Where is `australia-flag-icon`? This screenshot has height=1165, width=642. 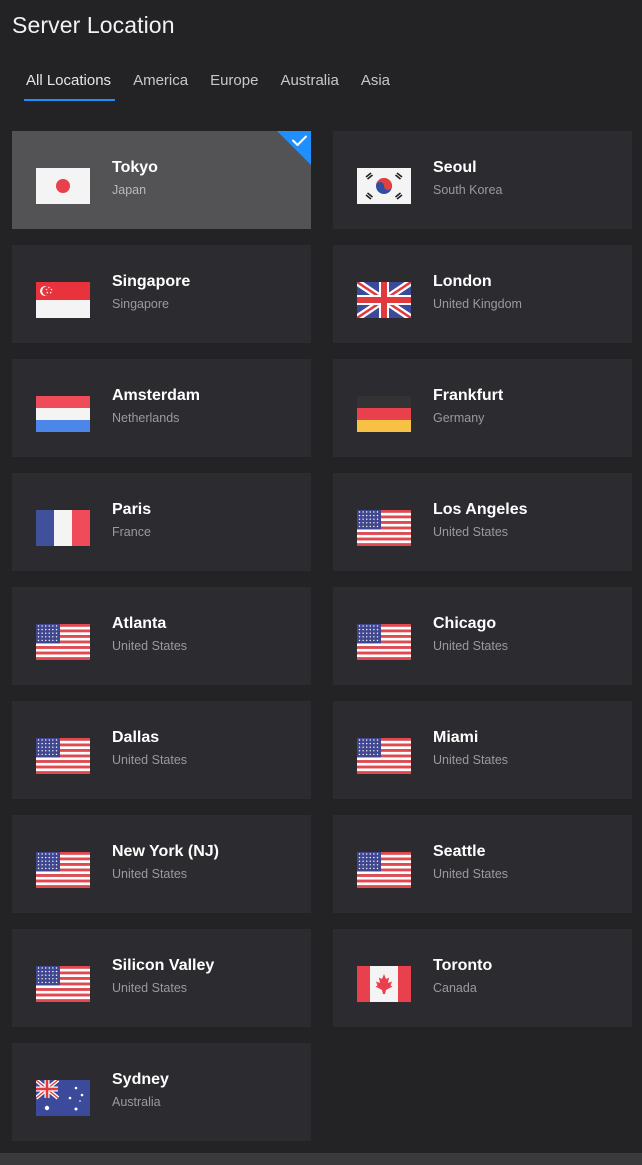 australia-flag-icon is located at coordinates (63, 1098).